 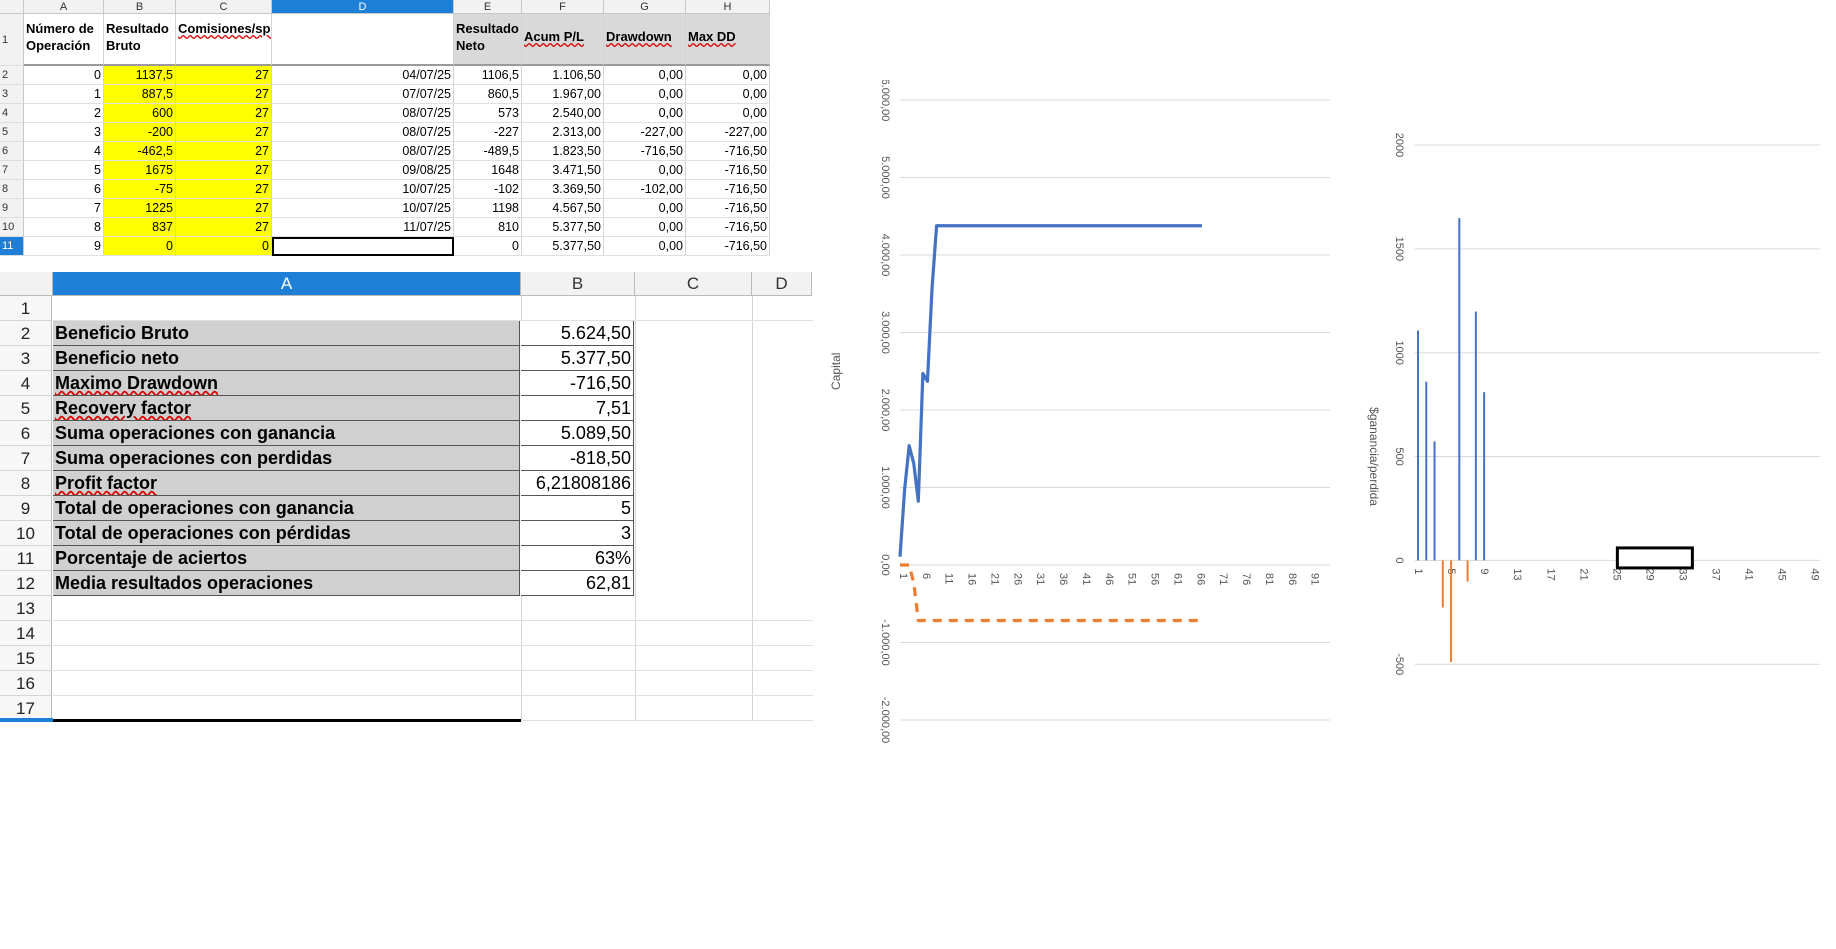 I want to click on table-cell: 1, so click(x=64, y=94).